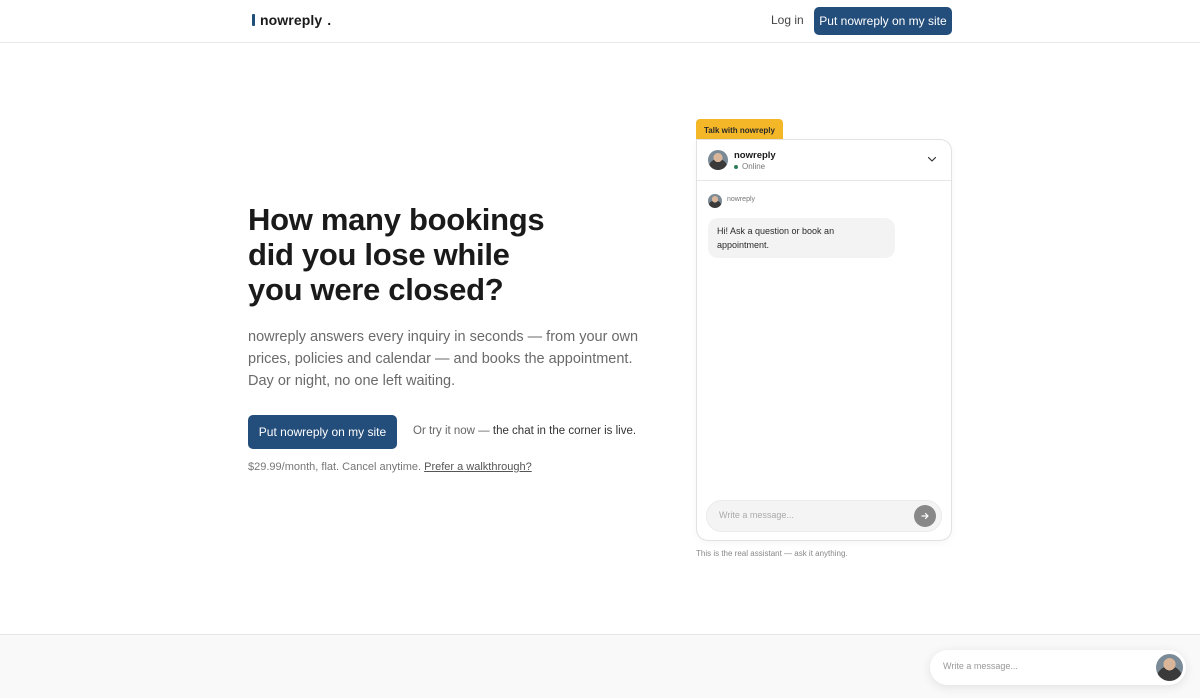 This screenshot has height=698, width=1200. I want to click on logo-text: nowreply, so click(291, 20).